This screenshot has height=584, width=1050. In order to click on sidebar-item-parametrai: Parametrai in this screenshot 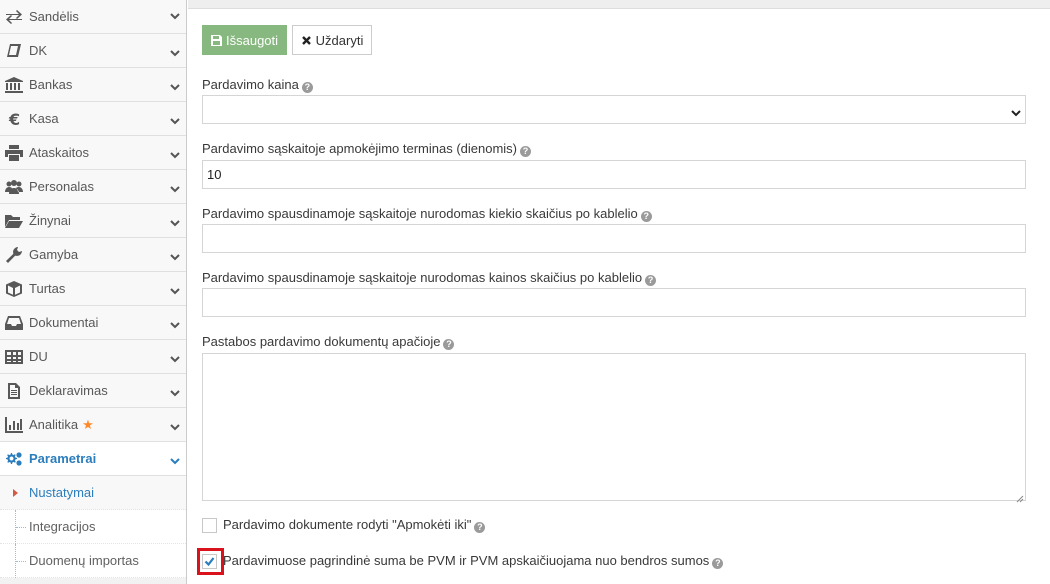, I will do `click(93, 459)`.